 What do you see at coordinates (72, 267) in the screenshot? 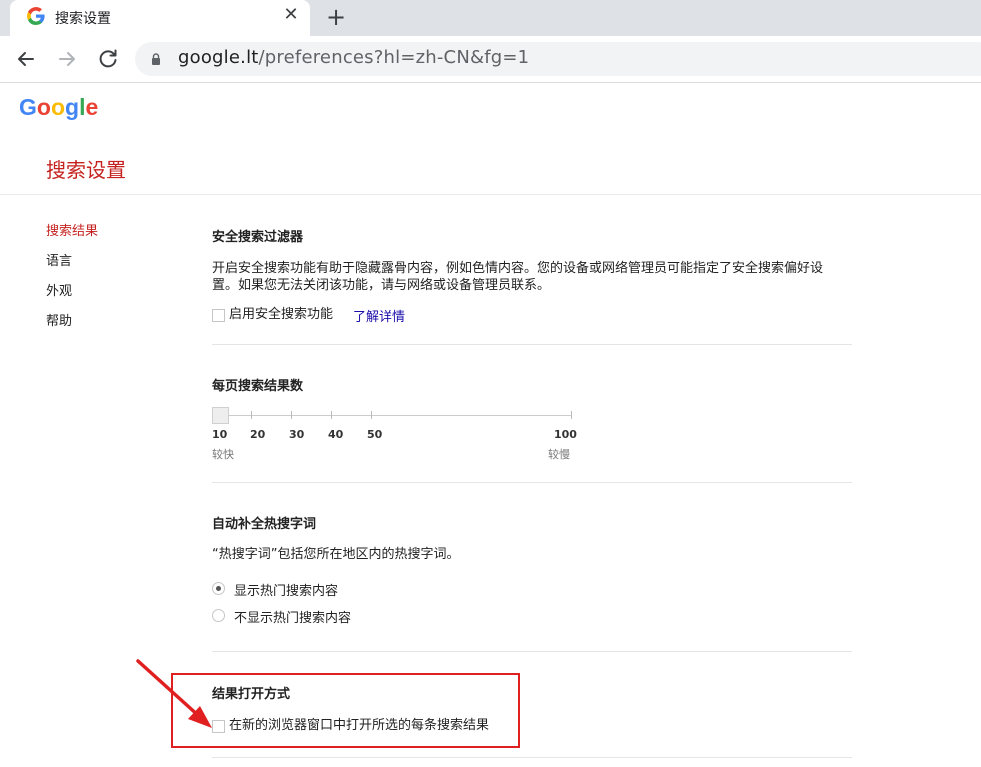
I see `sidenav-item-languages: 语言` at bounding box center [72, 267].